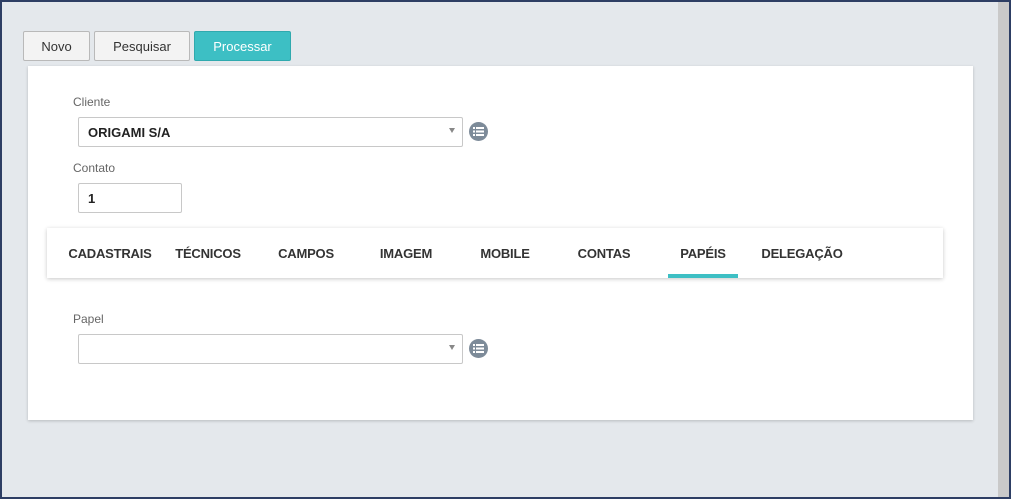 The image size is (1011, 499). What do you see at coordinates (801, 253) in the screenshot?
I see `tab-delegacao: DELEGAÇÃO` at bounding box center [801, 253].